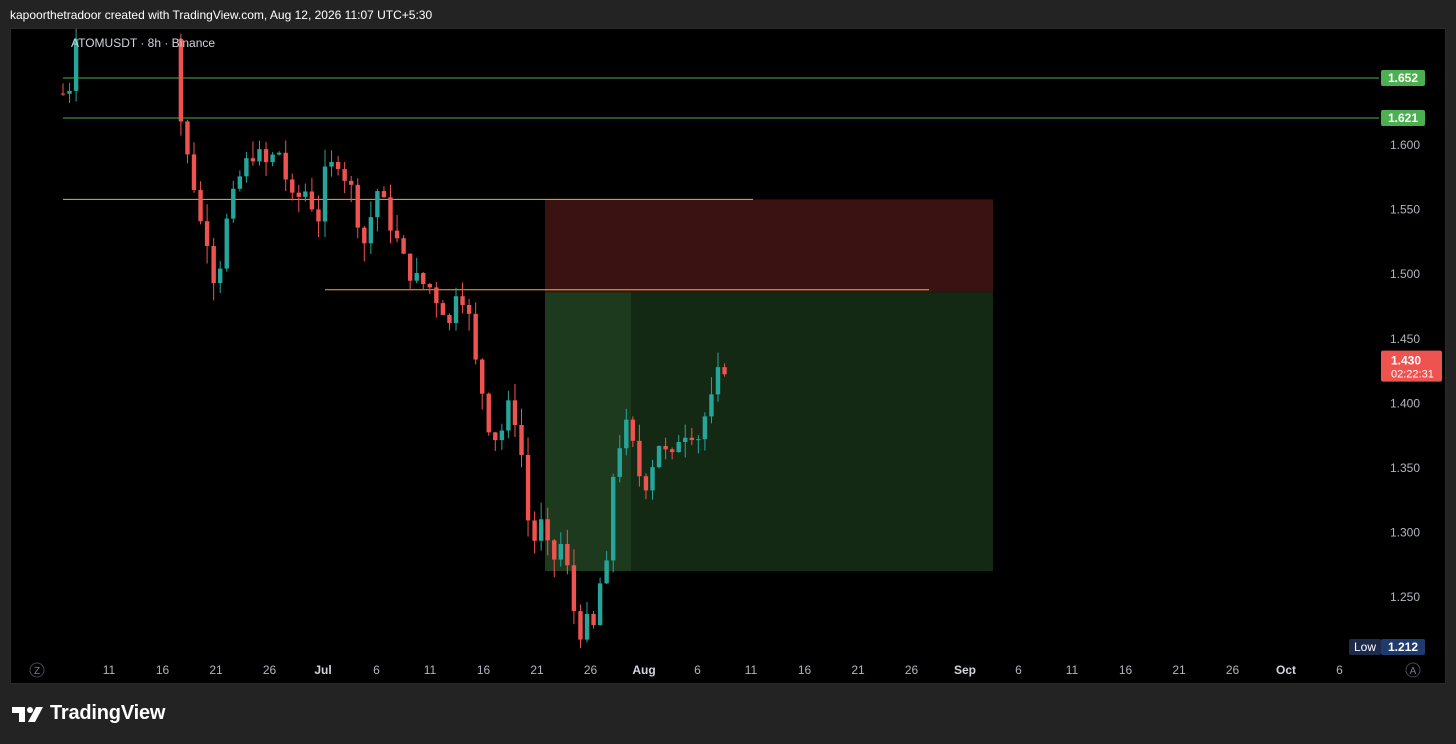  Describe the element at coordinates (1405, 532) in the screenshot. I see `y-tick-label: 1.300` at that location.